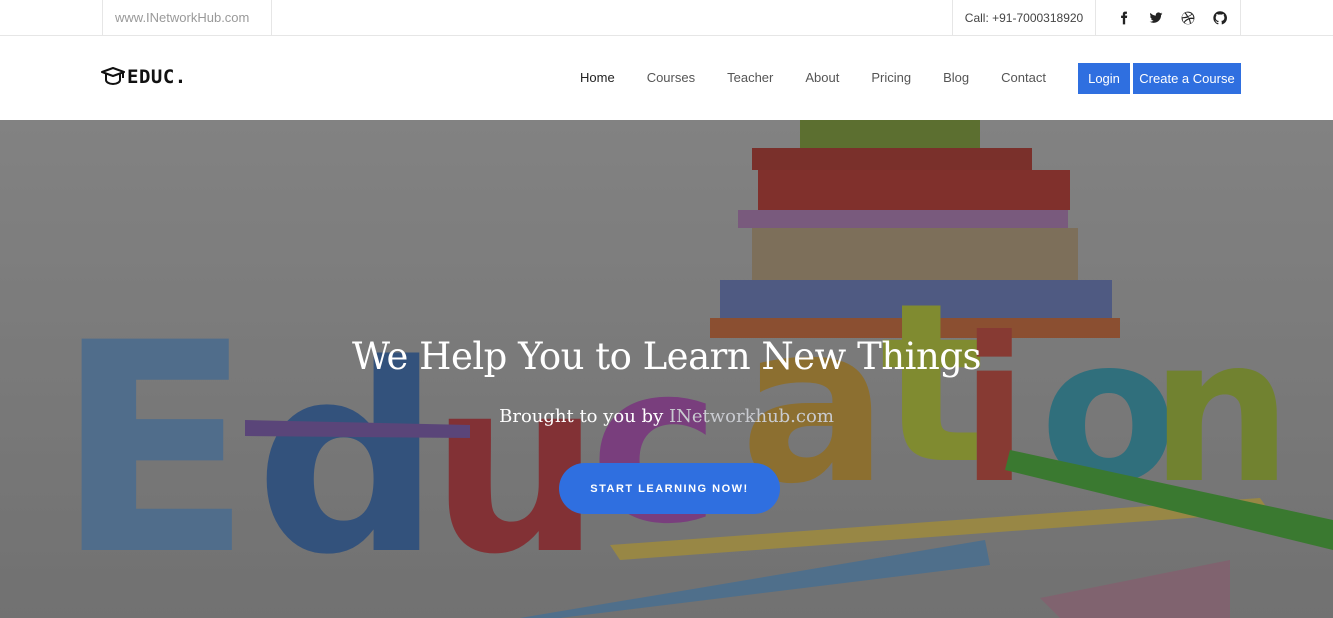 Image resolution: width=1333 pixels, height=618 pixels. I want to click on nav-item-about: About, so click(822, 78).